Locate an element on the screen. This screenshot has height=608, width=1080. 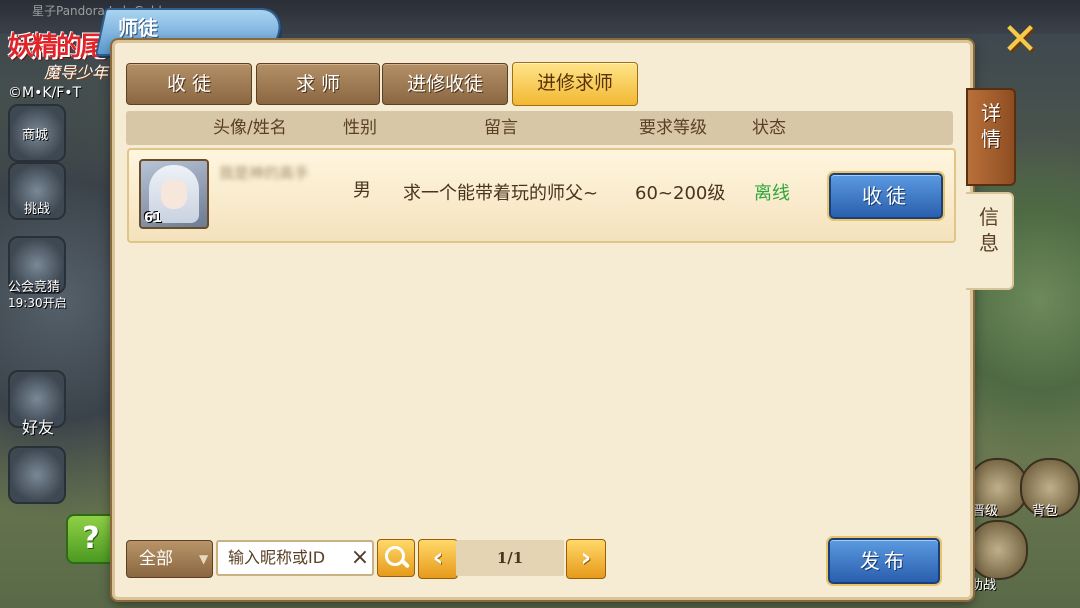
assist-icon is located at coordinates (998, 550).